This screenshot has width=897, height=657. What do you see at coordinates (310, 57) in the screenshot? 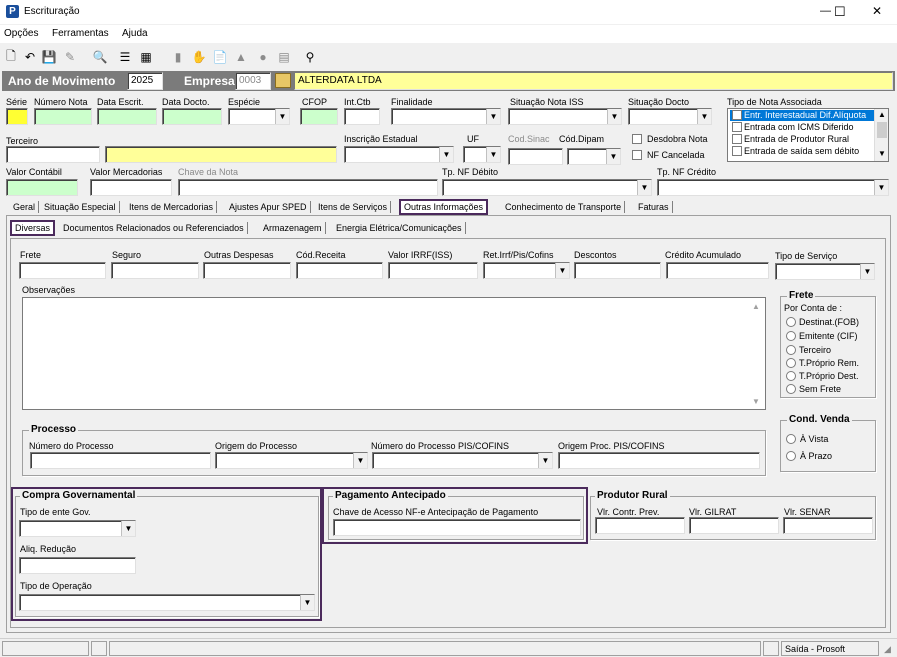
I see `pin-icon: ⚲` at bounding box center [310, 57].